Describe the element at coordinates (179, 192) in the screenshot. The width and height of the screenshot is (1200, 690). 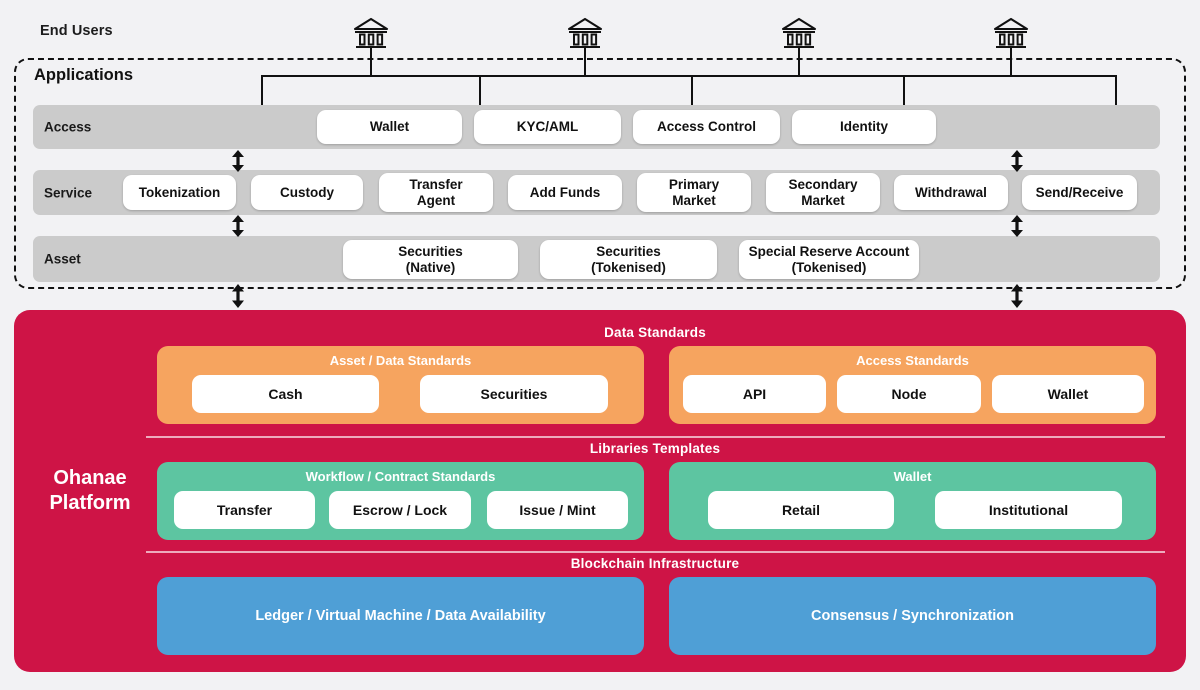
I see `service-item-tokenization: Tokenization` at that location.